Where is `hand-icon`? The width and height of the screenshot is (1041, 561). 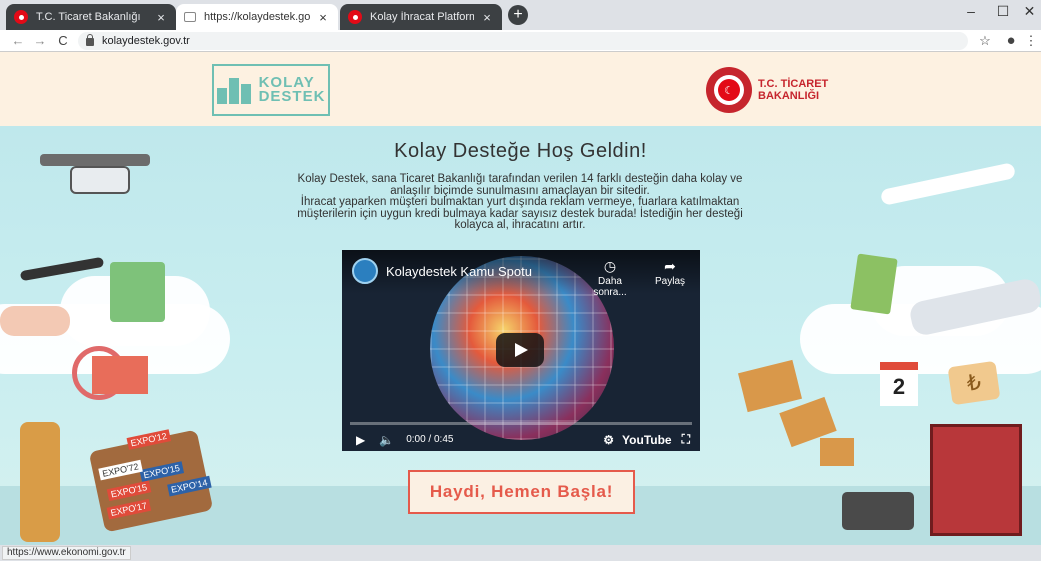 hand-icon is located at coordinates (35, 321).